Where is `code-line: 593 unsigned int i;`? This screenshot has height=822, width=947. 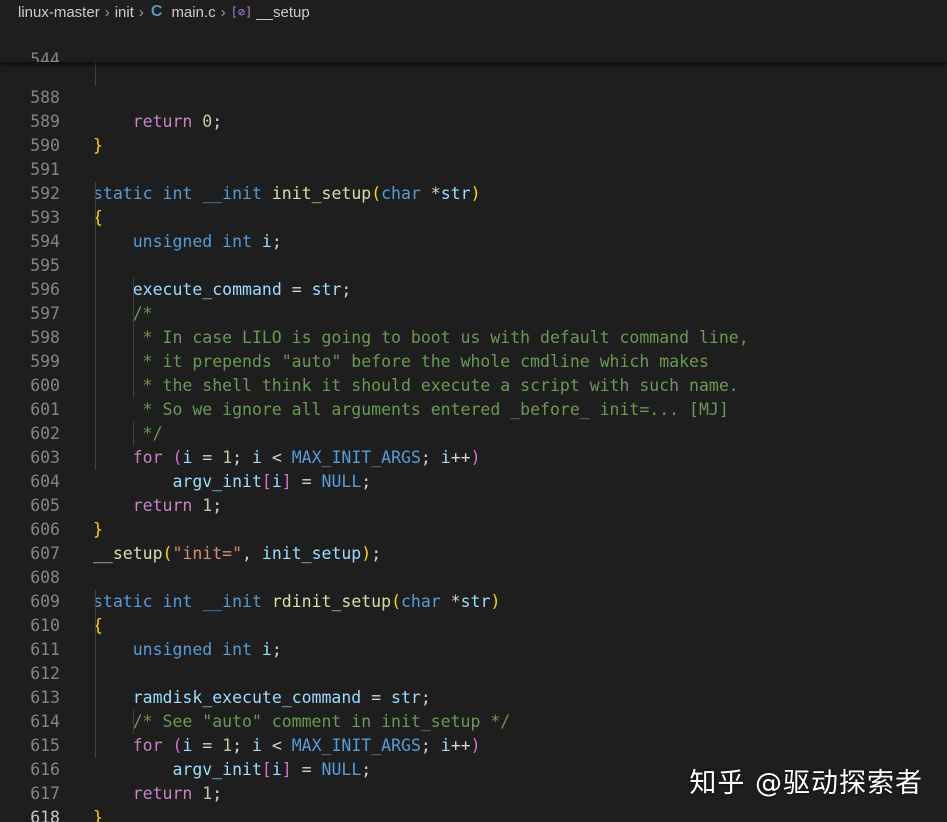
code-line: 593 unsigned int i; is located at coordinates (473, 216).